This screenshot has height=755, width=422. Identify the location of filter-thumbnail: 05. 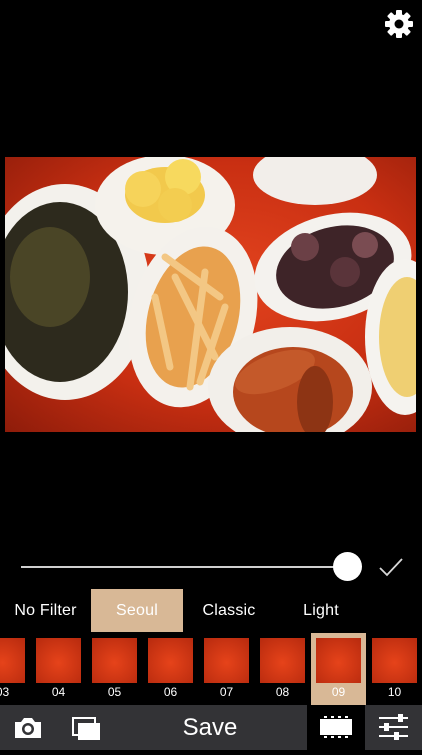
(118, 669).